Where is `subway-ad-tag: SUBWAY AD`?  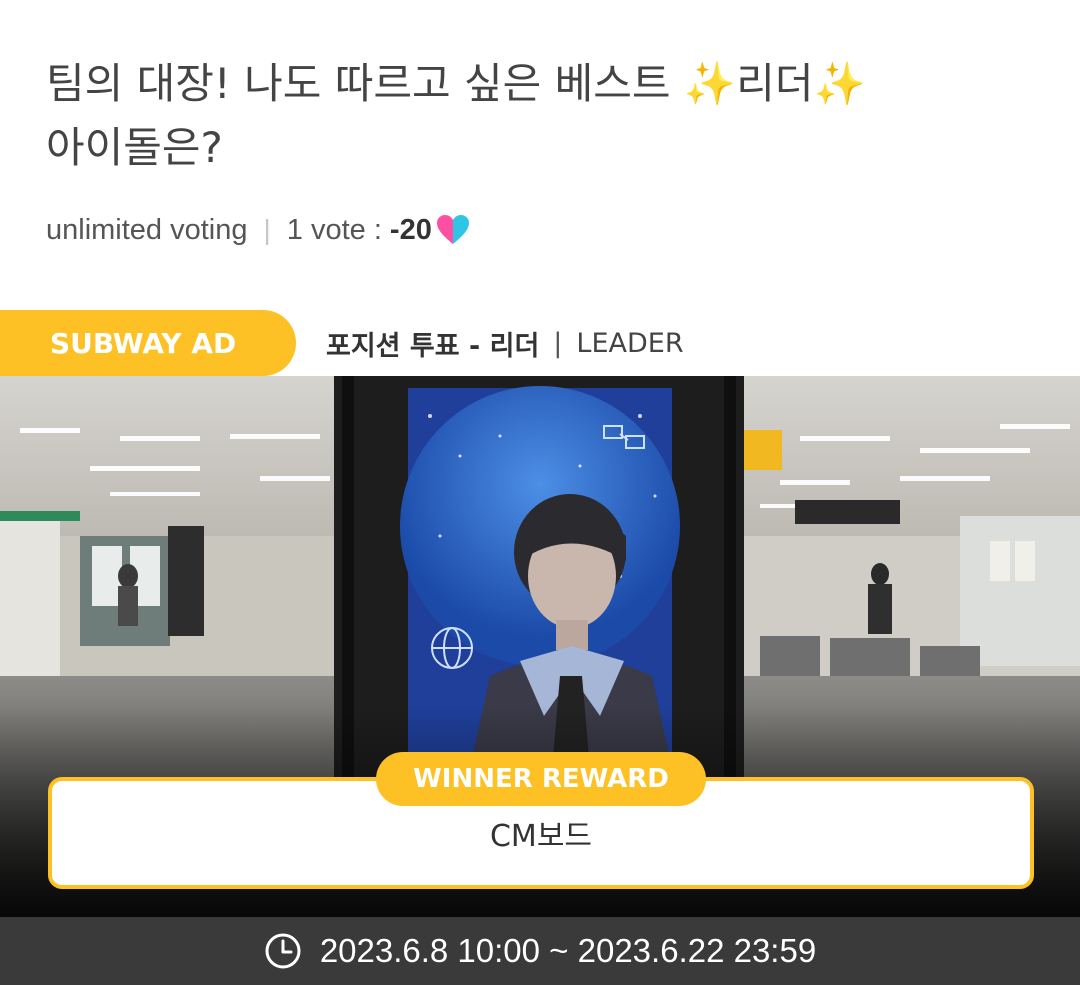 subway-ad-tag: SUBWAY AD is located at coordinates (148, 343).